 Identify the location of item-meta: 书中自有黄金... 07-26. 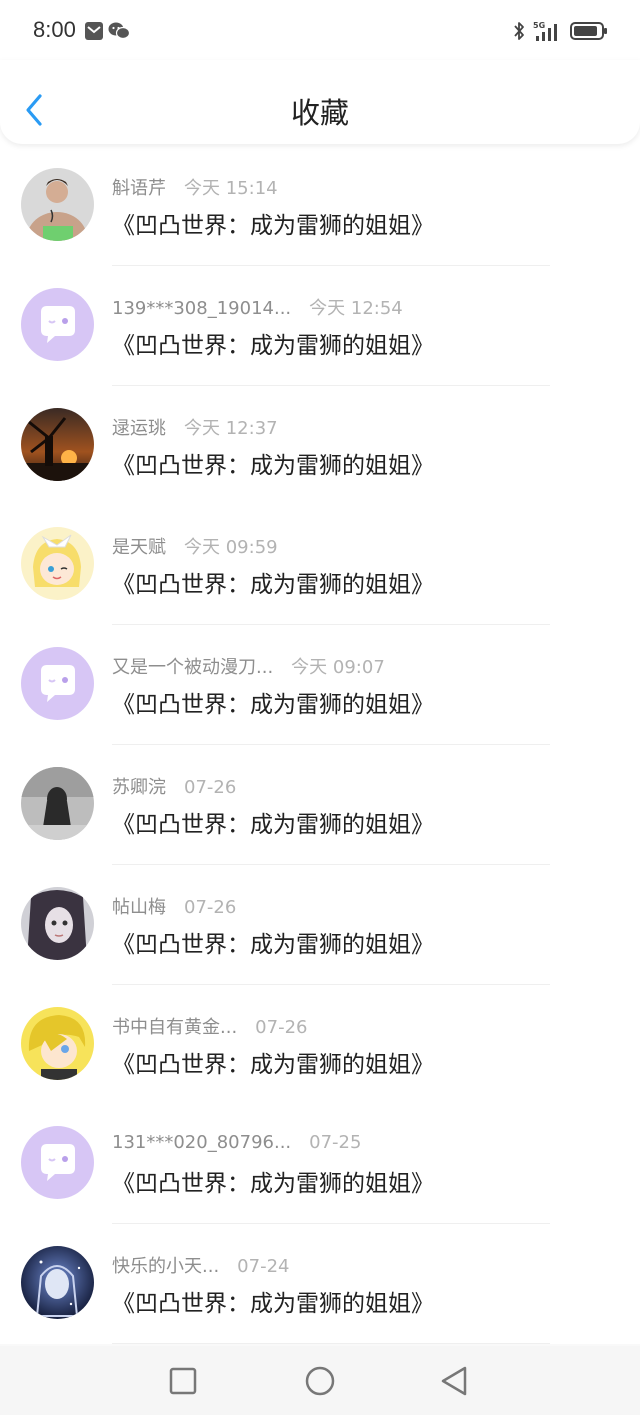
(209, 1026).